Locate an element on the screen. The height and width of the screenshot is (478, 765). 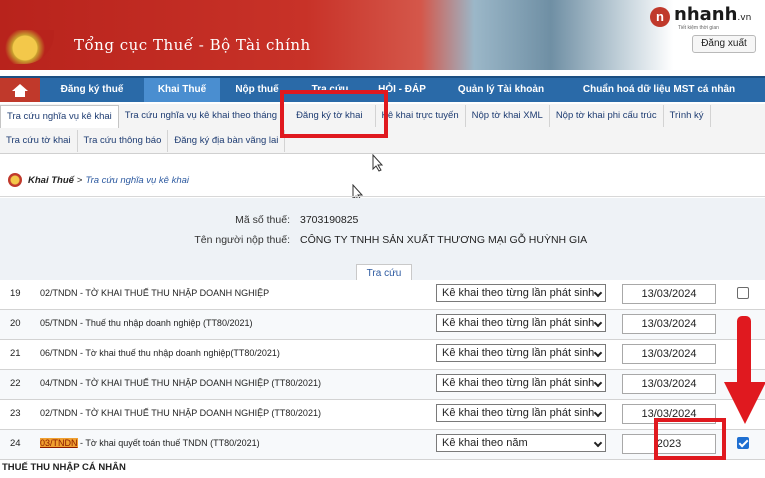
red-down-arrow-icon is located at coordinates (744, 370).